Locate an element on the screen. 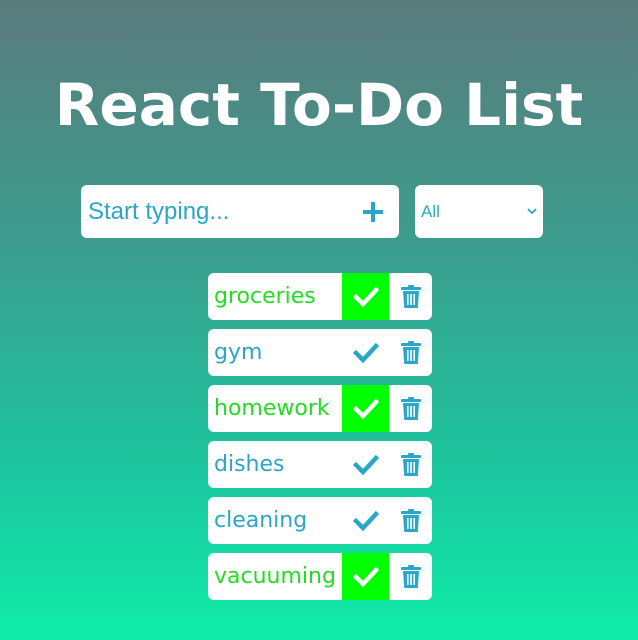 This screenshot has width=638, height=640. plus-icon is located at coordinates (372, 211).